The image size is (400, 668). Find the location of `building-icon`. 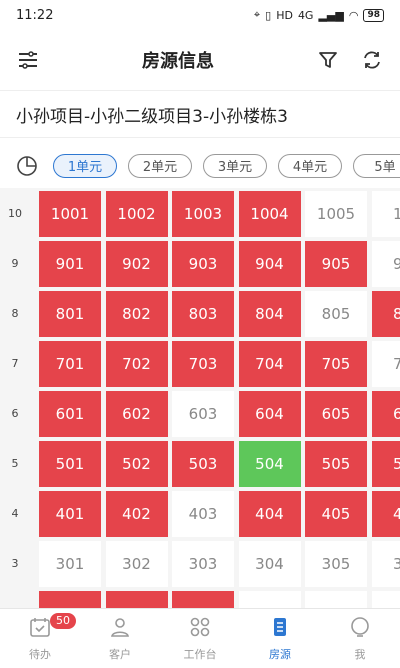

building-icon is located at coordinates (280, 629).